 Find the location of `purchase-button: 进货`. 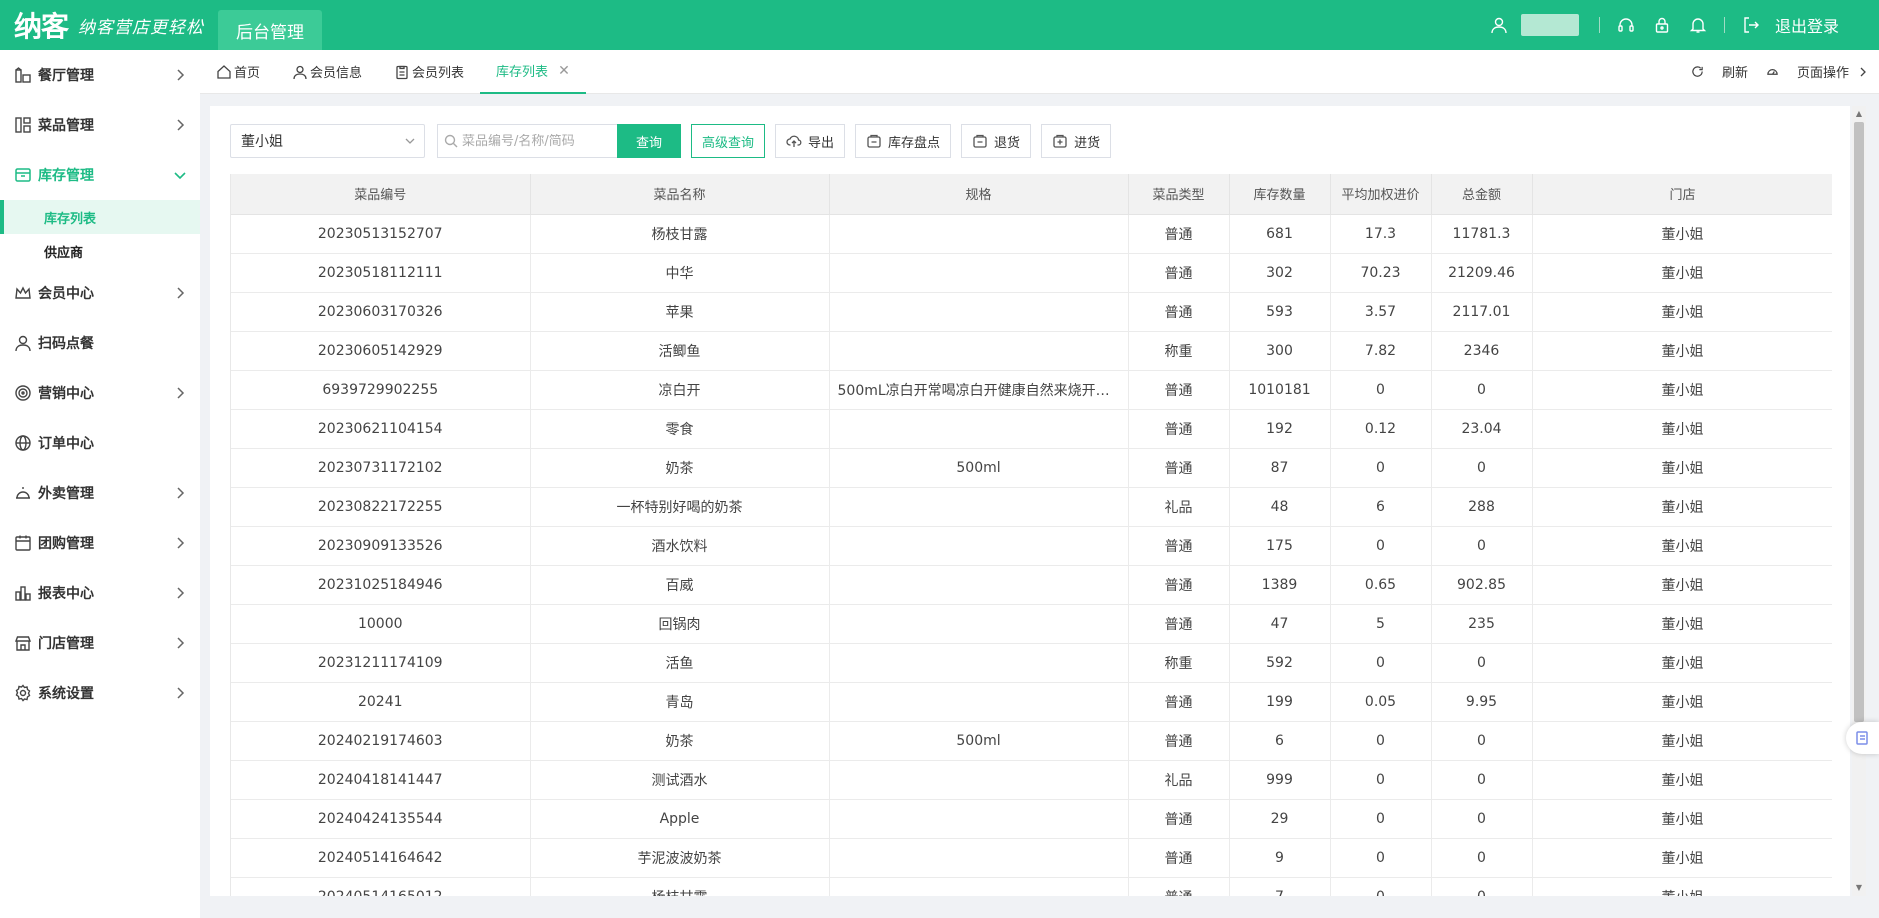

purchase-button: 进货 is located at coordinates (1076, 141).